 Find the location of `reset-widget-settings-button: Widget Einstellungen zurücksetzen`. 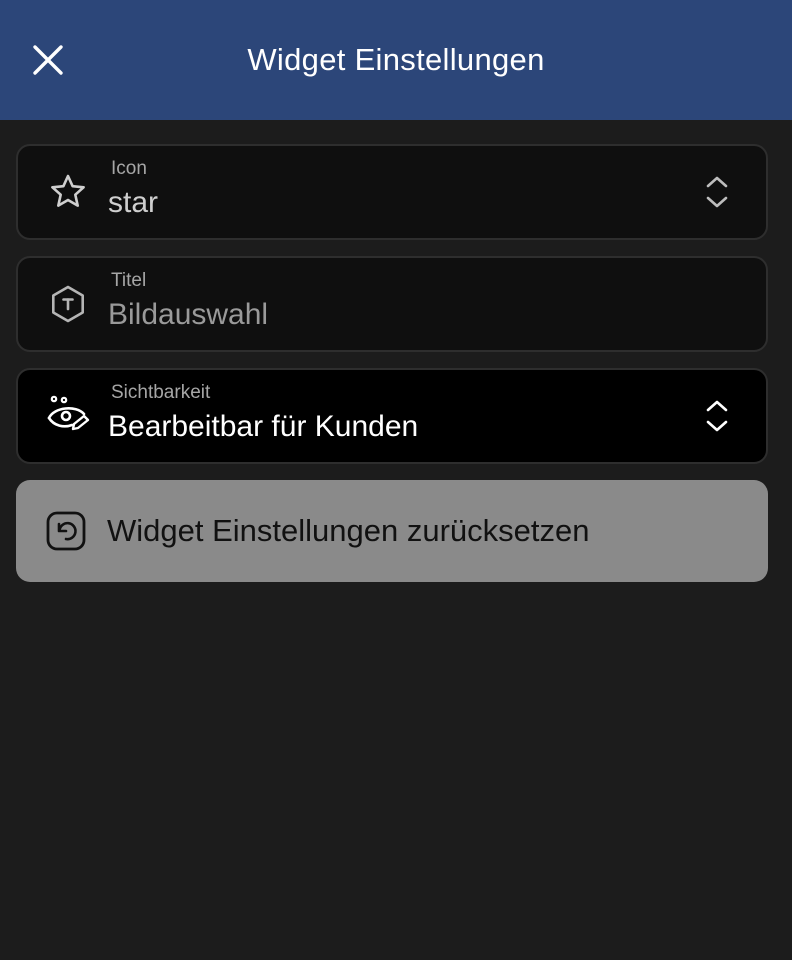

reset-widget-settings-button: Widget Einstellungen zurücksetzen is located at coordinates (392, 531).